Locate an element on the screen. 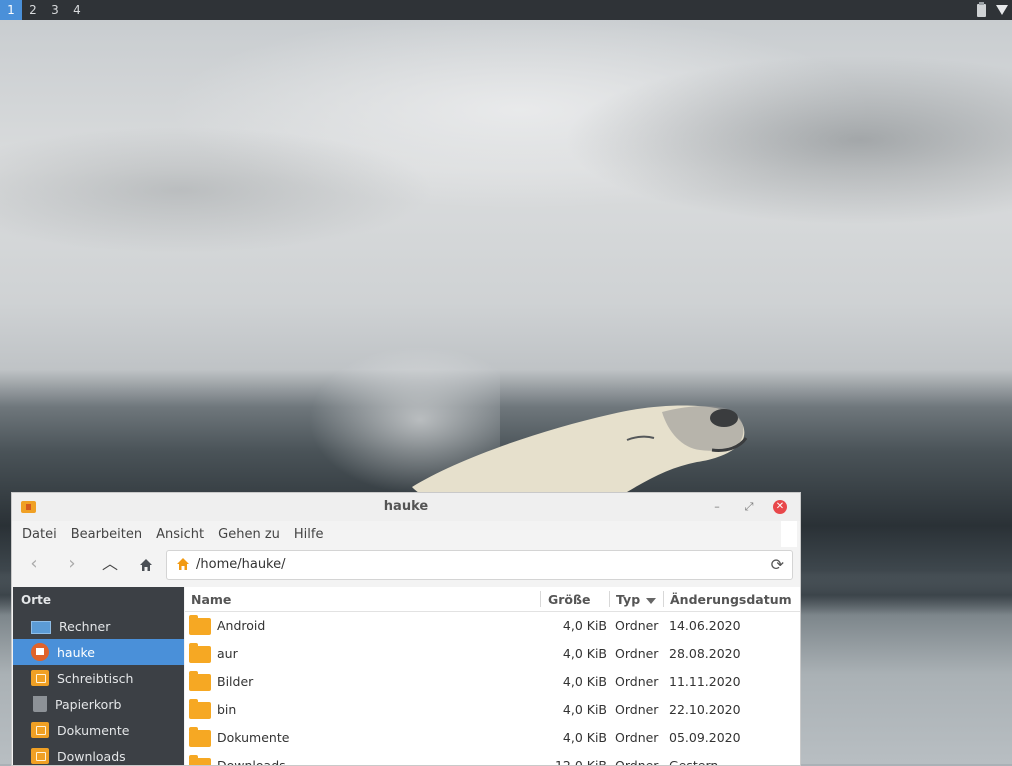  sidebar-item-dokumente: Dokumente is located at coordinates (98, 730).